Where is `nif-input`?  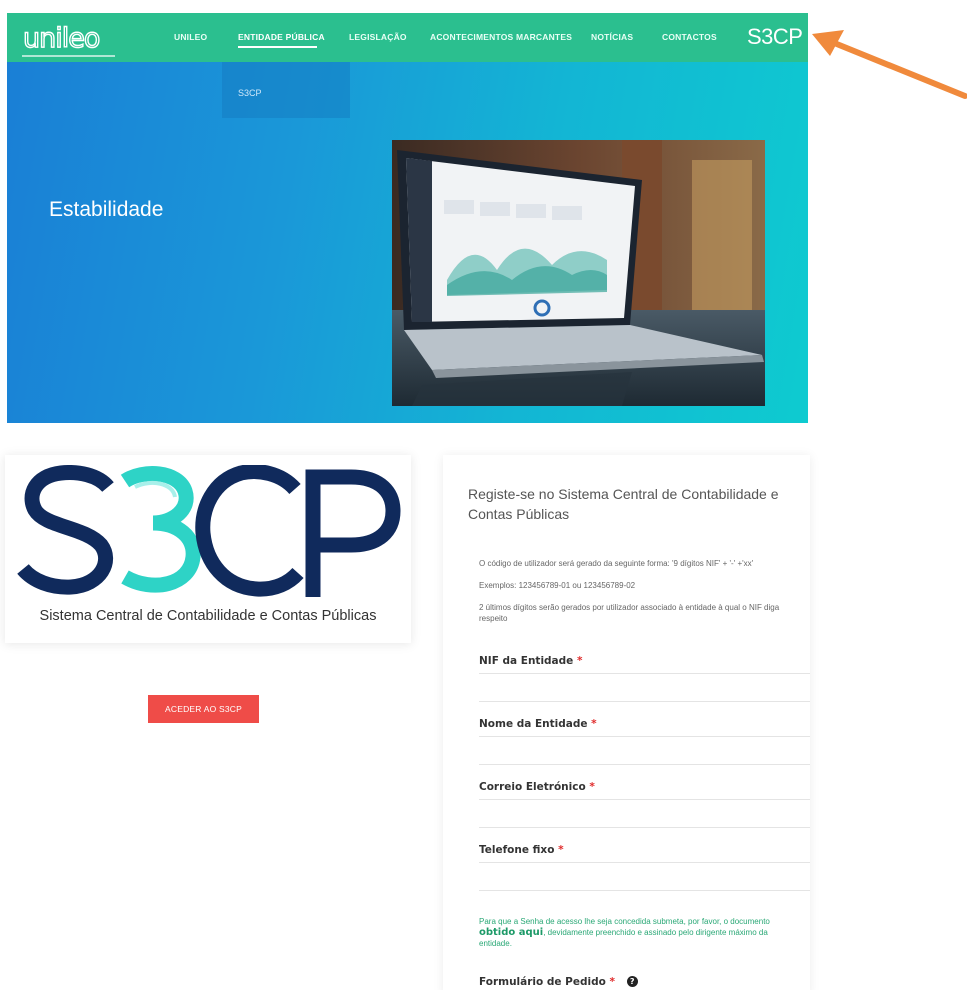
nif-input is located at coordinates (644, 687).